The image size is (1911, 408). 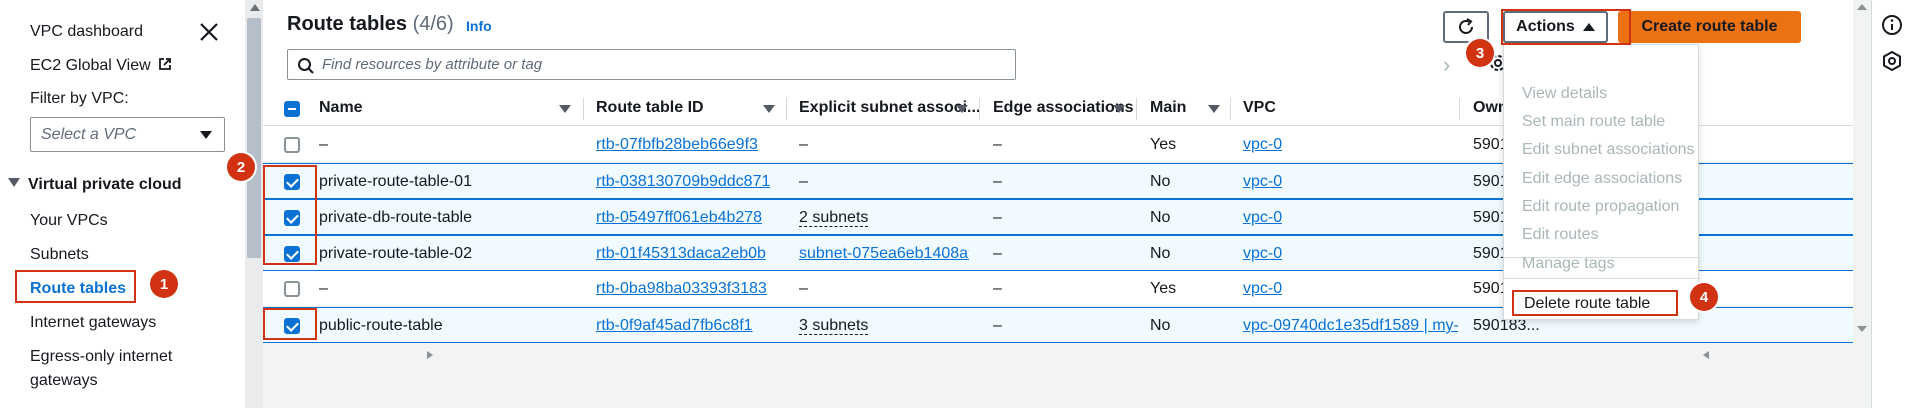 I want to click on title-text: Route tables, so click(x=347, y=24).